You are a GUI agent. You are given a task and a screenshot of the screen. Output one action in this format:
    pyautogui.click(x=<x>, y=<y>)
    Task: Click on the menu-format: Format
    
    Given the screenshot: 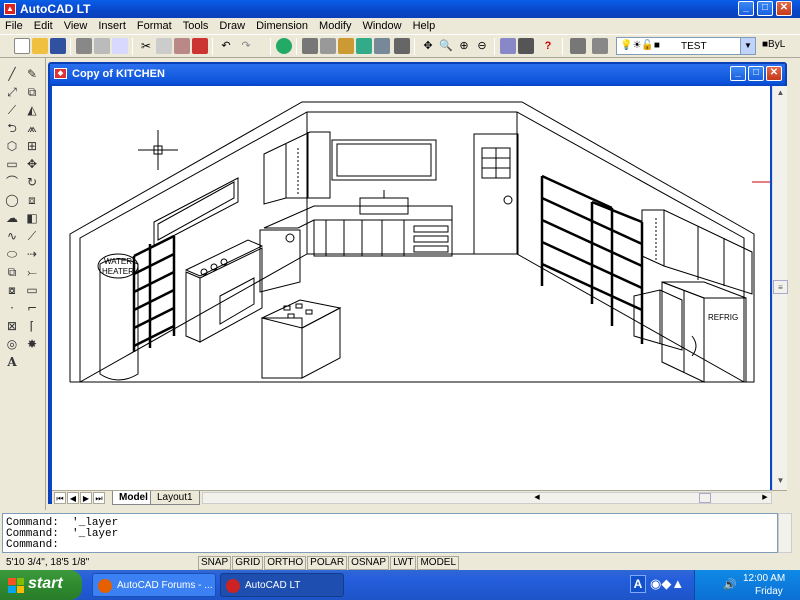 What is the action you would take?
    pyautogui.click(x=155, y=26)
    